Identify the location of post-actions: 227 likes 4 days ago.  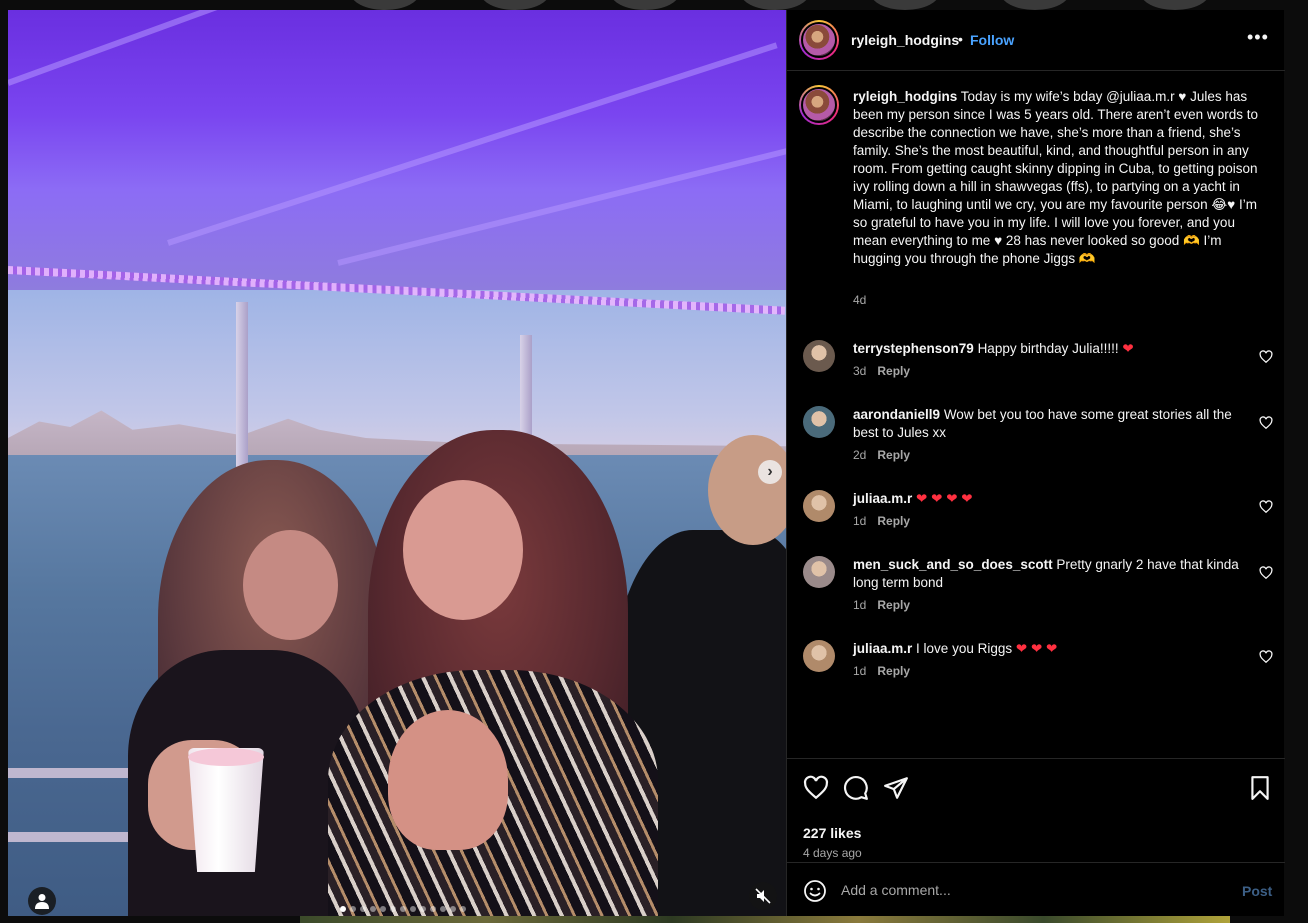
(1036, 810).